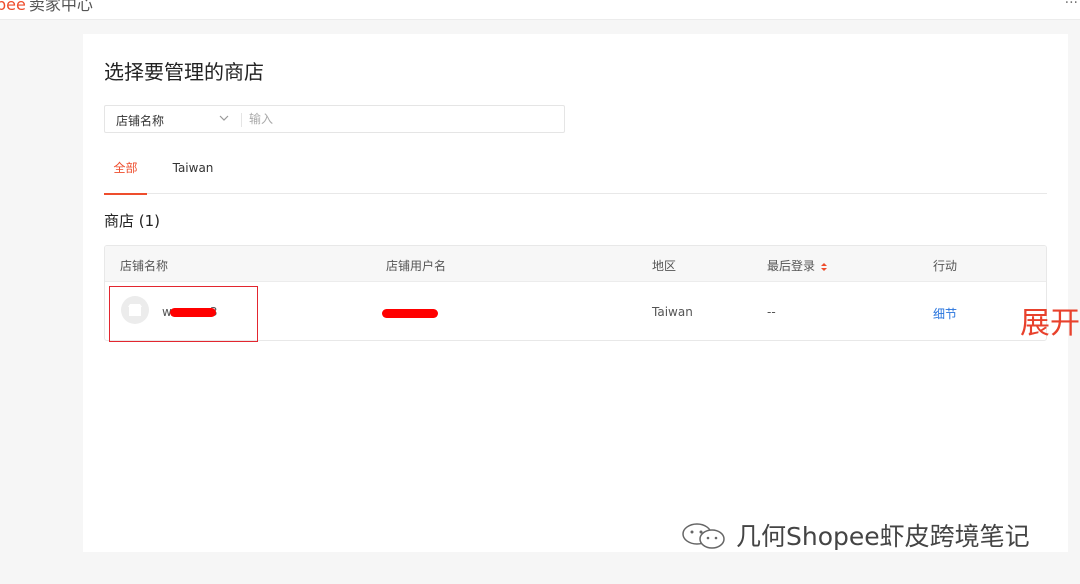 This screenshot has height=584, width=1080. I want to click on redaction-mark, so click(410, 313).